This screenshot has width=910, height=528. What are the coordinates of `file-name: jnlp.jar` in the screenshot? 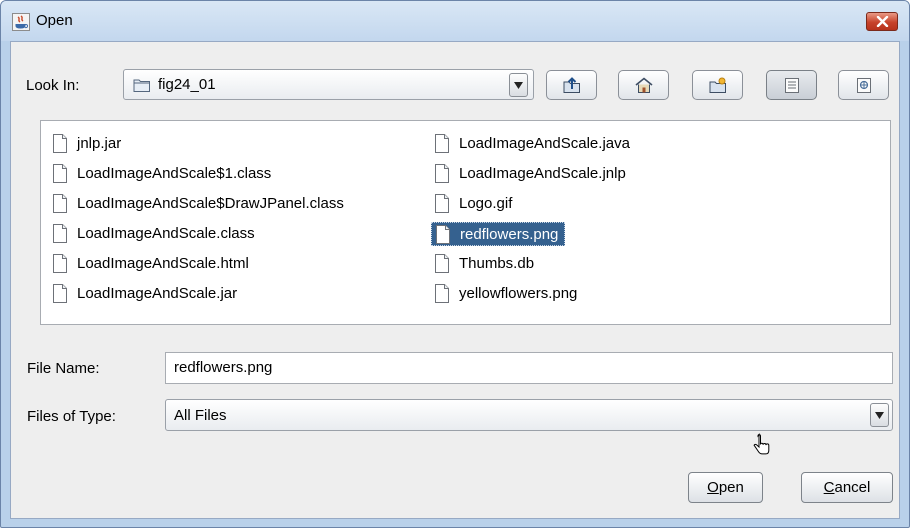 It's located at (99, 143).